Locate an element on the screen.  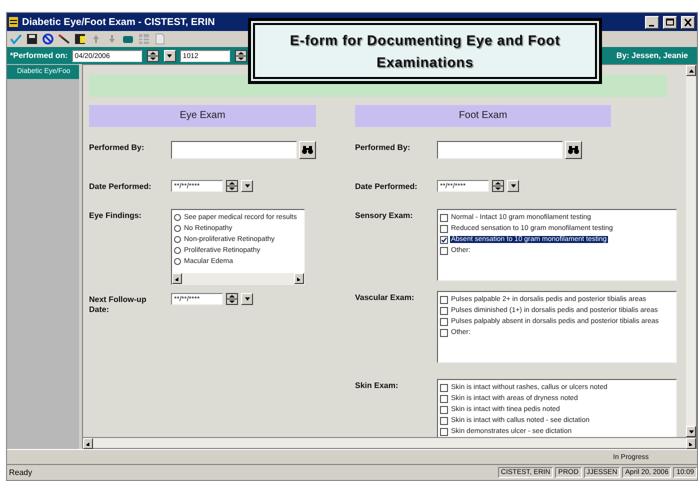
field-label: Vascular Exam: is located at coordinates (385, 297).